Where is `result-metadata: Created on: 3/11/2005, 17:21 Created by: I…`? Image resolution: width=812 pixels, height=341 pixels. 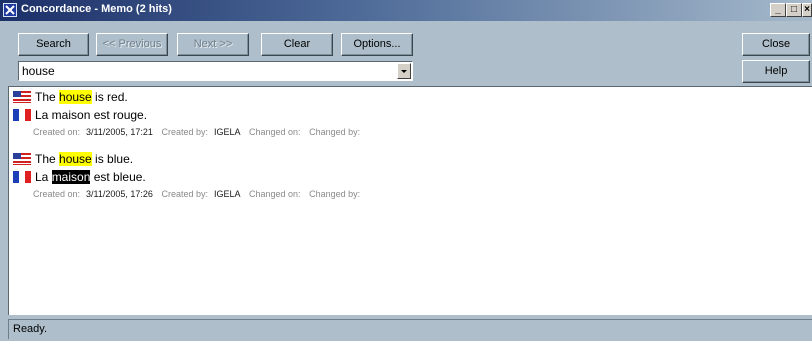
result-metadata: Created on: 3/11/2005, 17:21 Created by: I… is located at coordinates (199, 132).